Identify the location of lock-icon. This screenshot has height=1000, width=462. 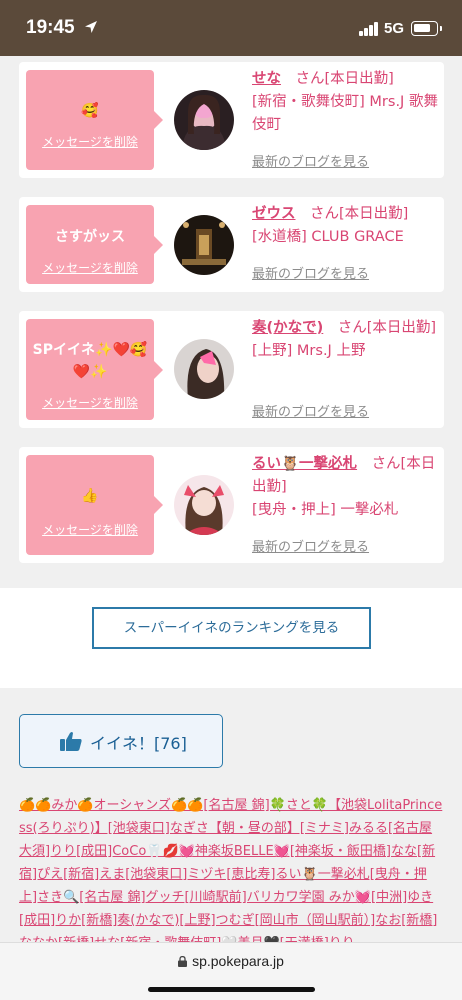
(183, 961).